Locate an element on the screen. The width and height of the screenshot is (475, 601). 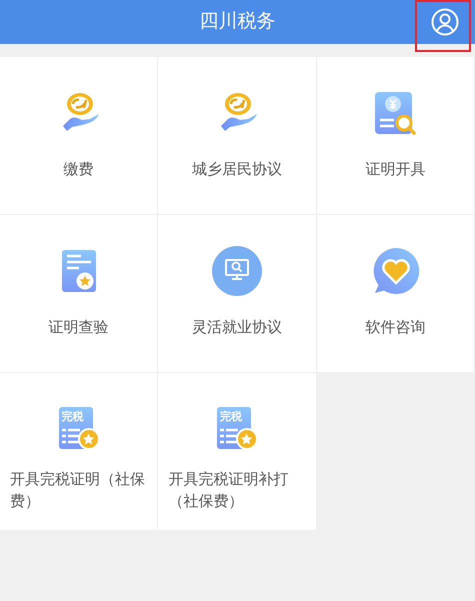
monitor-search-icon is located at coordinates (236, 271).